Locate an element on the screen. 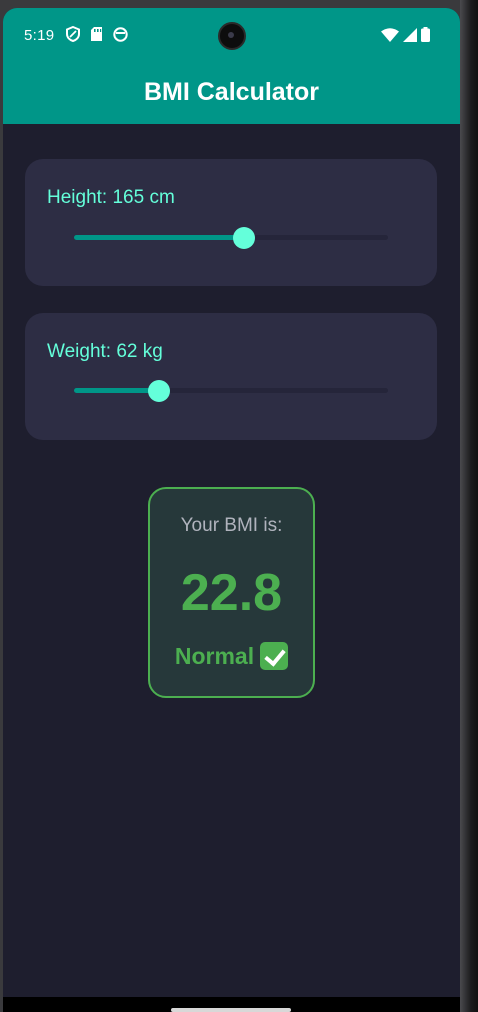  app-title: BMI Calculator is located at coordinates (231, 91).